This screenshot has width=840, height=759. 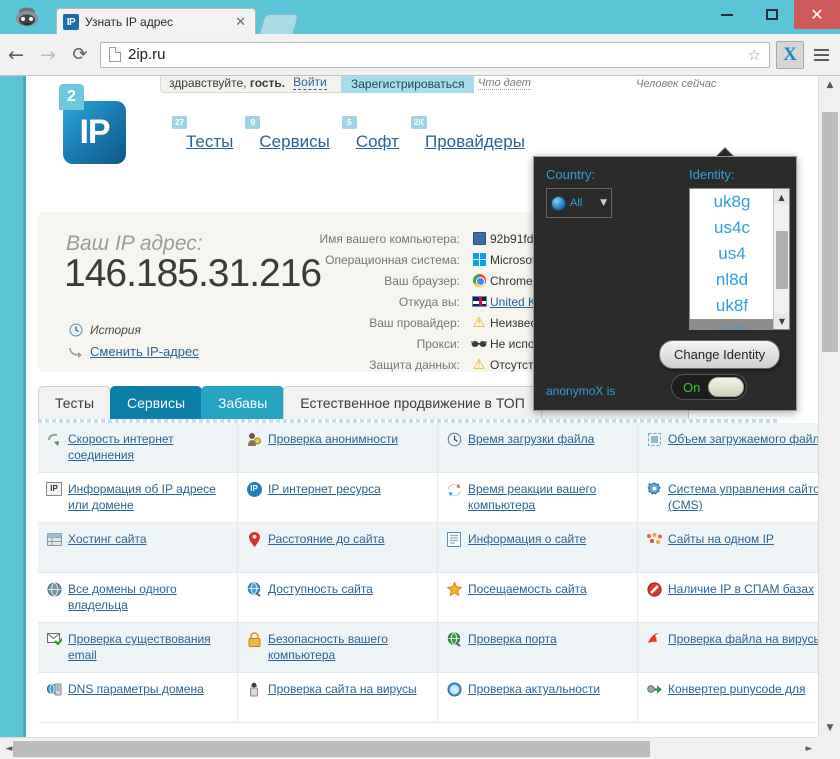 What do you see at coordinates (338, 548) in the screenshot?
I see `service-distance: Расстояние до сайта` at bounding box center [338, 548].